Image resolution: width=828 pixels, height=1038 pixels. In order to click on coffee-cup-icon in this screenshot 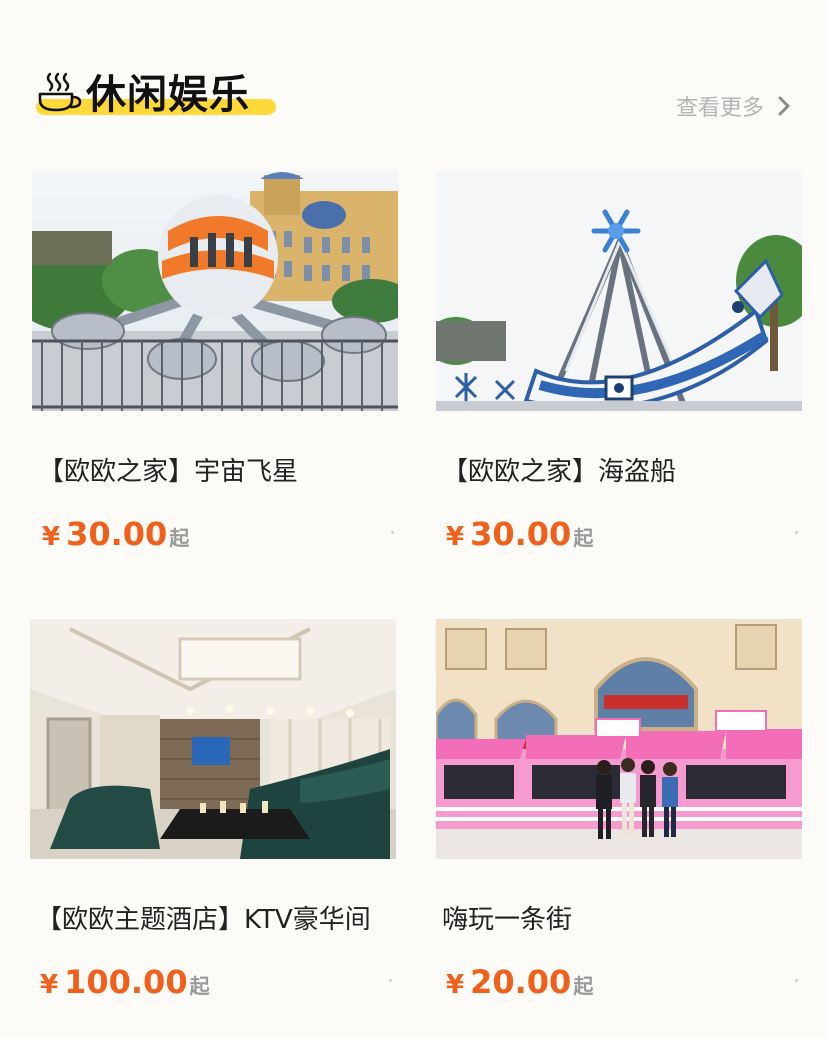, I will do `click(60, 92)`.